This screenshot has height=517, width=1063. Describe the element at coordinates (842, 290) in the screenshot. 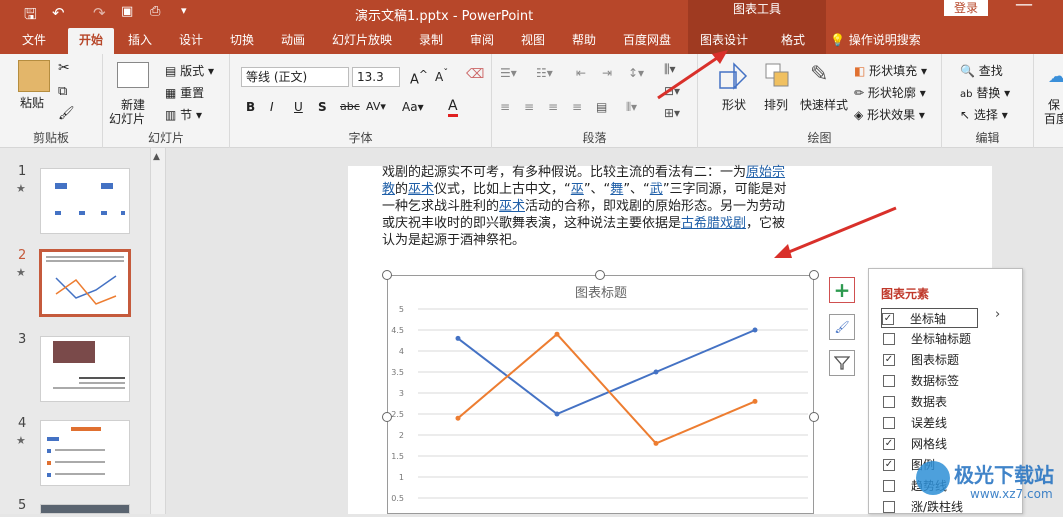

I see `chart-elements-button: +` at that location.